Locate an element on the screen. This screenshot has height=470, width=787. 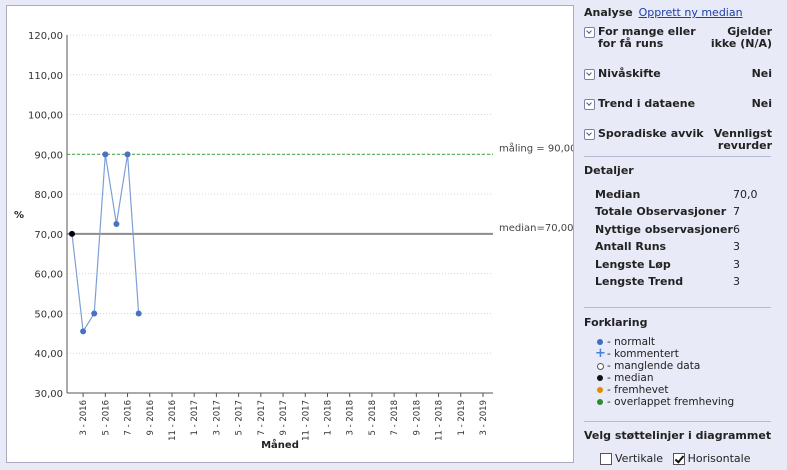
detail-label: Totale Observasjoner is located at coordinates (661, 211).